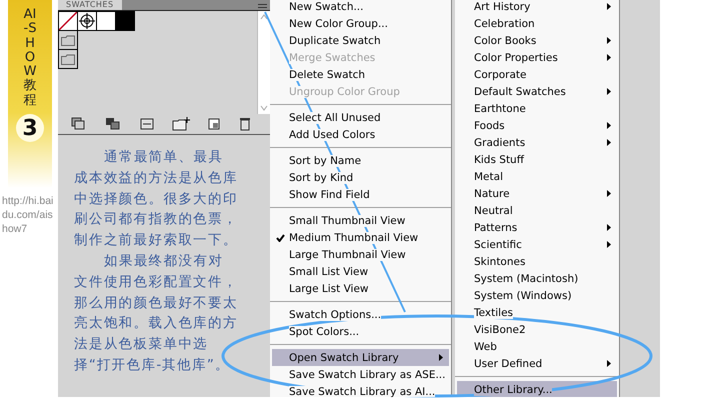  Describe the element at coordinates (147, 124) in the screenshot. I see `swatch-options-icon` at that location.